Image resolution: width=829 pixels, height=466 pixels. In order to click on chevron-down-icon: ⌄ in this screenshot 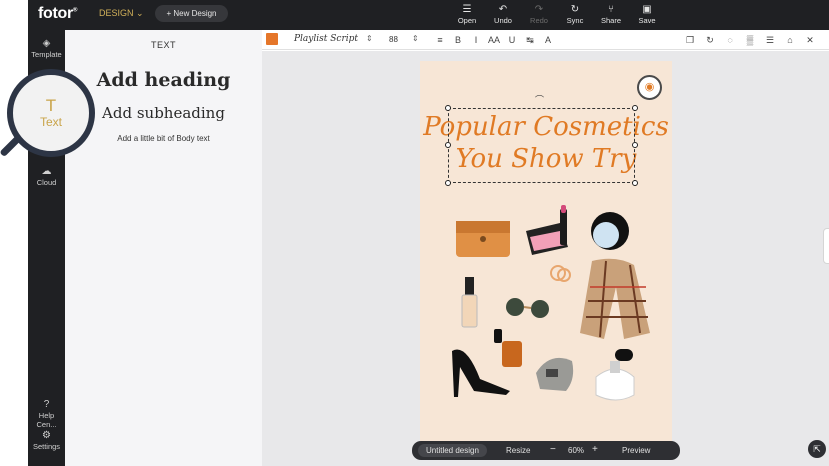, I will do `click(140, 13)`.